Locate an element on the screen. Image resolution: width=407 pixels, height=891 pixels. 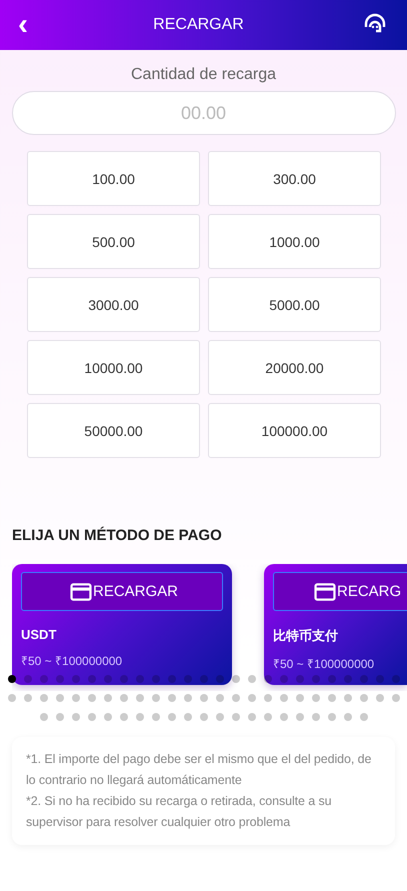
payment-card: RECARGAR USDT ₹50 ~ ₹100000000 is located at coordinates (122, 624).